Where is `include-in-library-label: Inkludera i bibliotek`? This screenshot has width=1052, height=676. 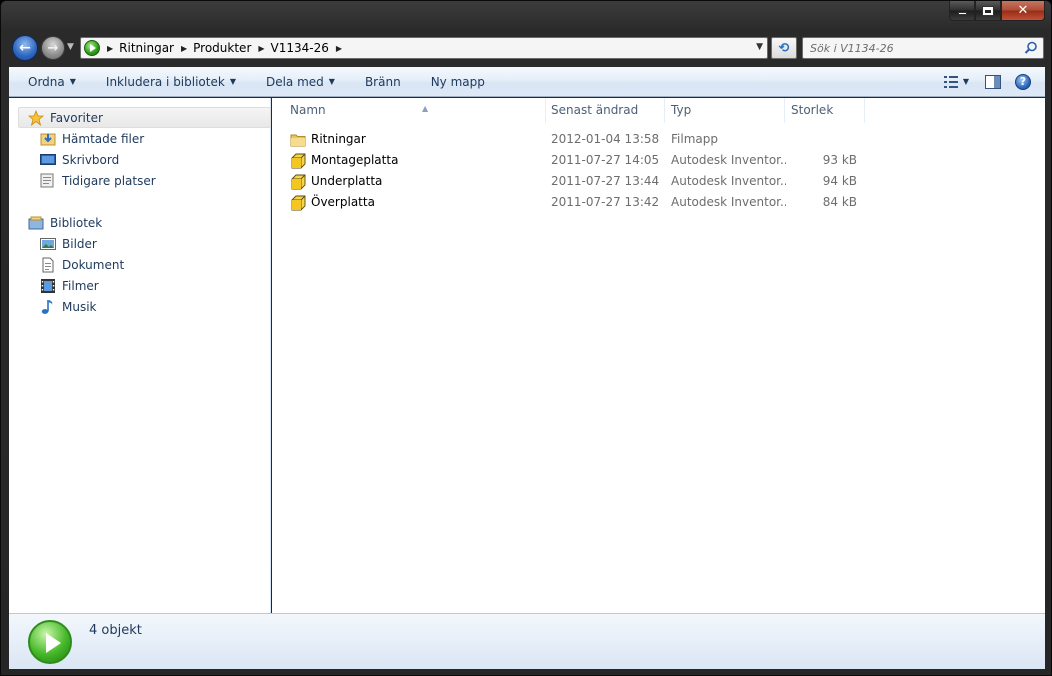 include-in-library-label: Inkludera i bibliotek is located at coordinates (165, 81).